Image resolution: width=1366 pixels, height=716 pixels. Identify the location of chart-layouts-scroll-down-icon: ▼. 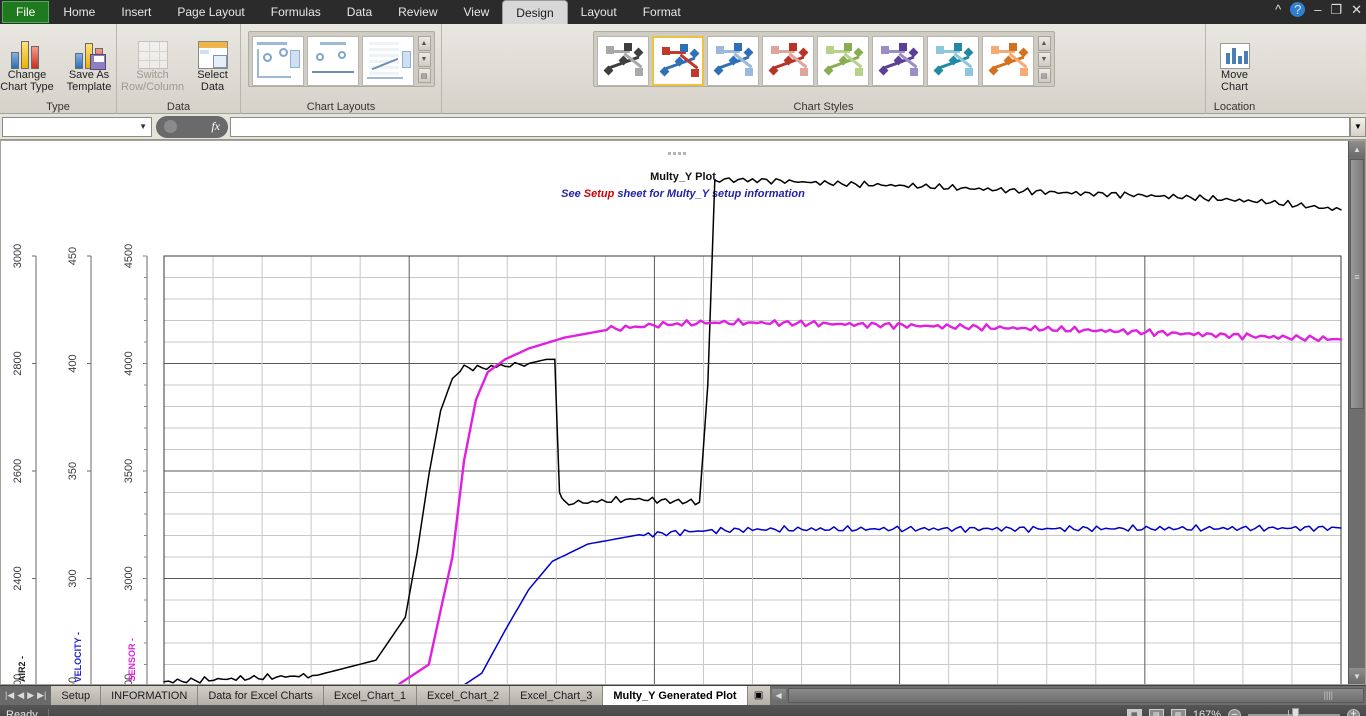
(424, 59).